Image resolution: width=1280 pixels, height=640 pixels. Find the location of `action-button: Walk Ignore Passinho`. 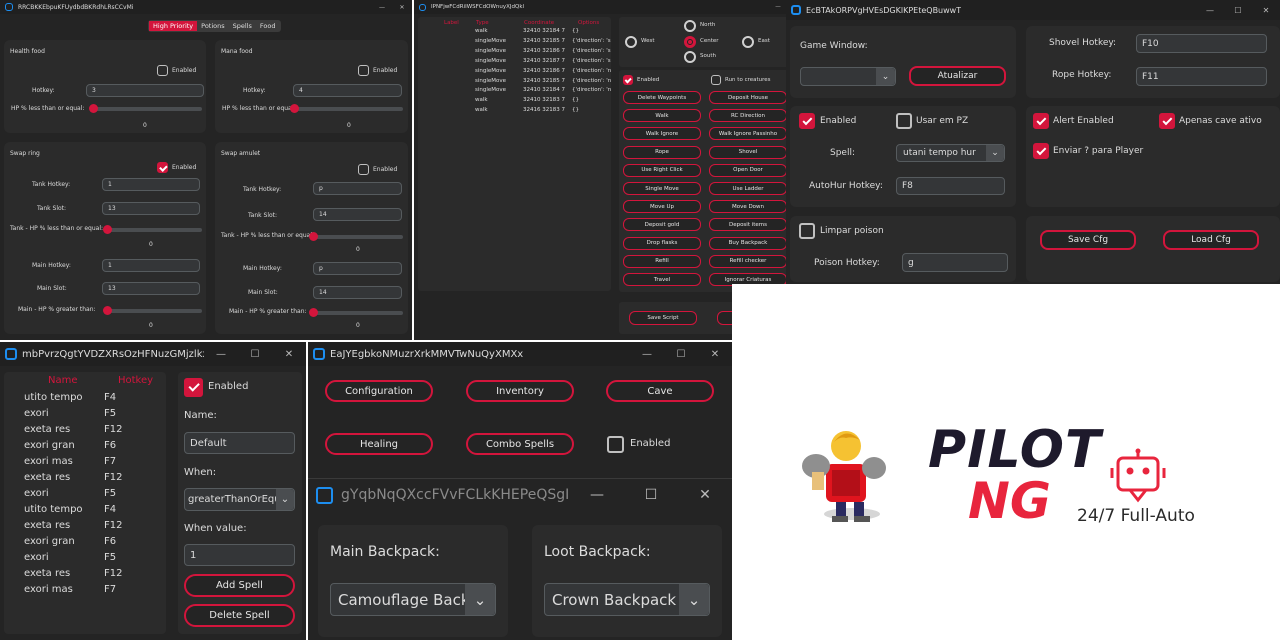

action-button: Walk Ignore Passinho is located at coordinates (747, 134).